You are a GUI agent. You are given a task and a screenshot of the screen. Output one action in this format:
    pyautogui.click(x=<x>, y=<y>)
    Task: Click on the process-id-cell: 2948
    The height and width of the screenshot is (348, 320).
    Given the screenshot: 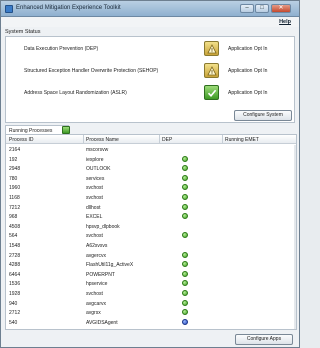 What is the action you would take?
    pyautogui.click(x=15, y=169)
    